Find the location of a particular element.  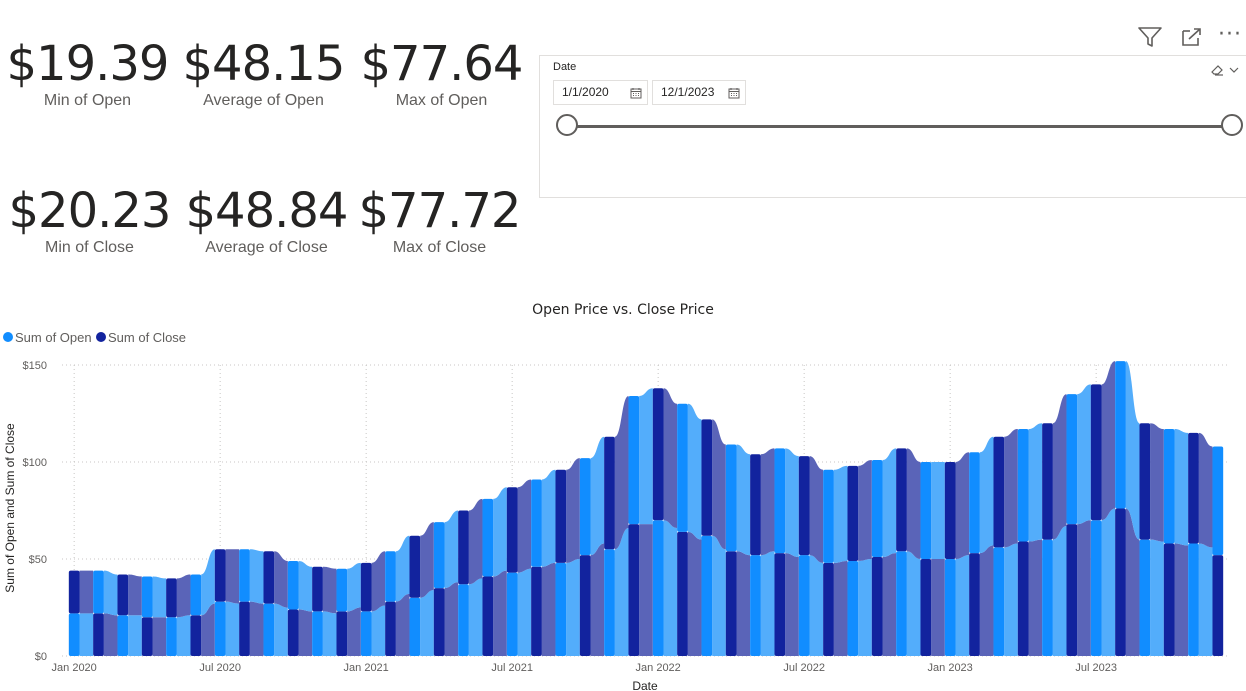

x-tick-label: Jul 2021 is located at coordinates (512, 668).